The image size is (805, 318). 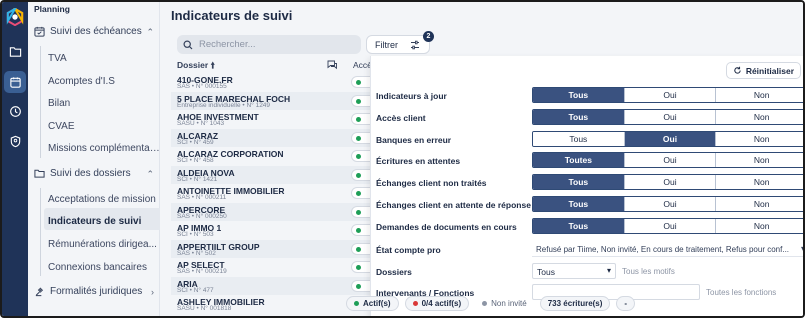 I want to click on sidebar-section-title: Planning, so click(x=52, y=9).